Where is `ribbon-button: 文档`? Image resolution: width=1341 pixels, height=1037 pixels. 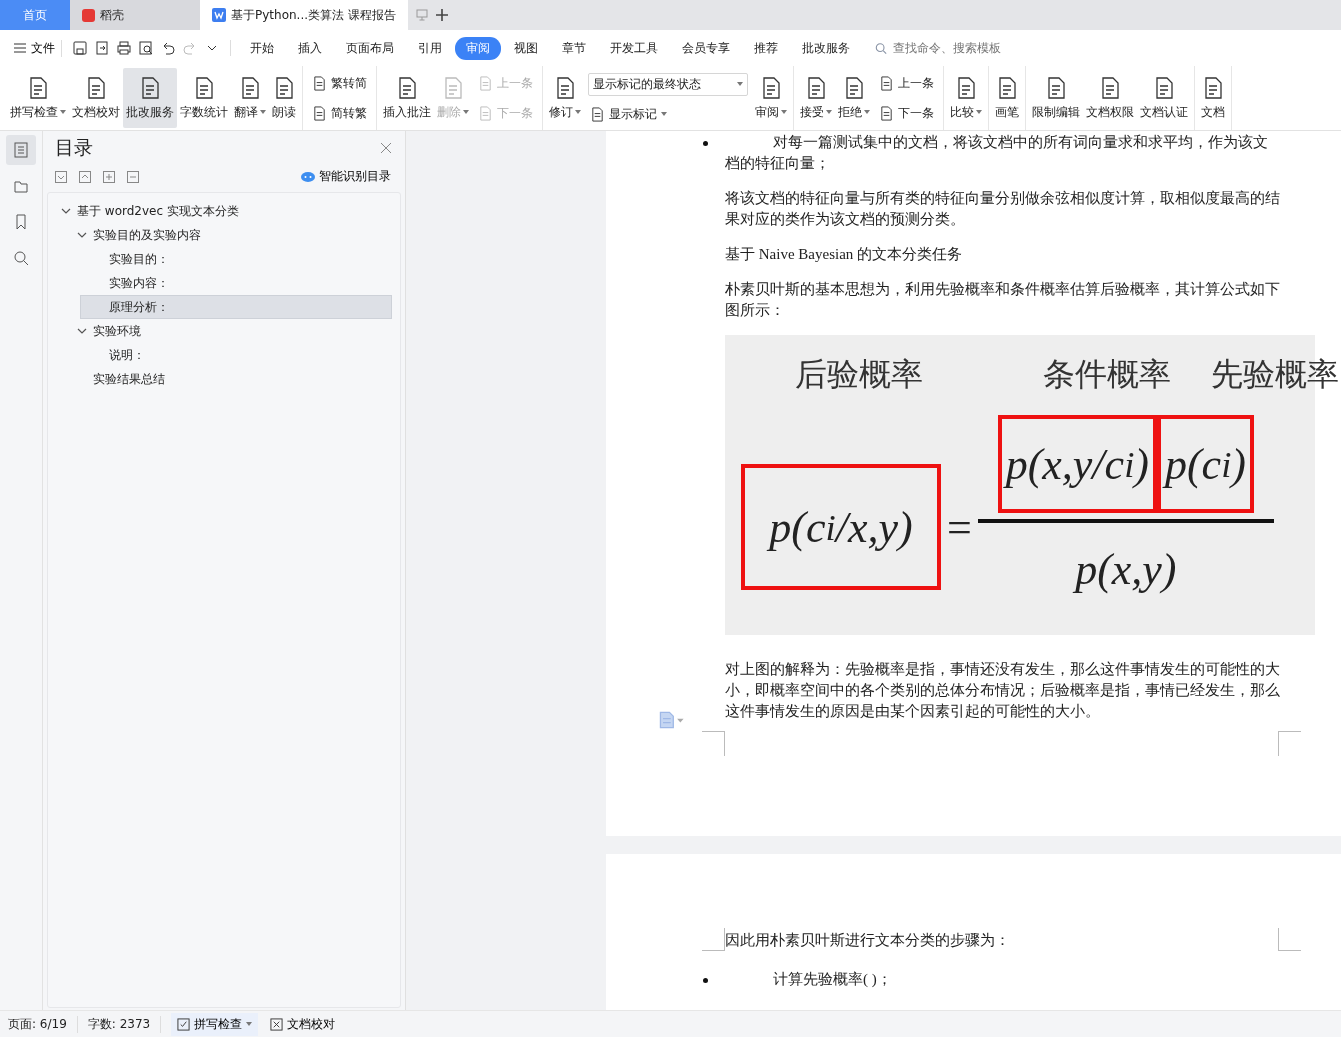
ribbon-button: 文档 is located at coordinates (1213, 98).